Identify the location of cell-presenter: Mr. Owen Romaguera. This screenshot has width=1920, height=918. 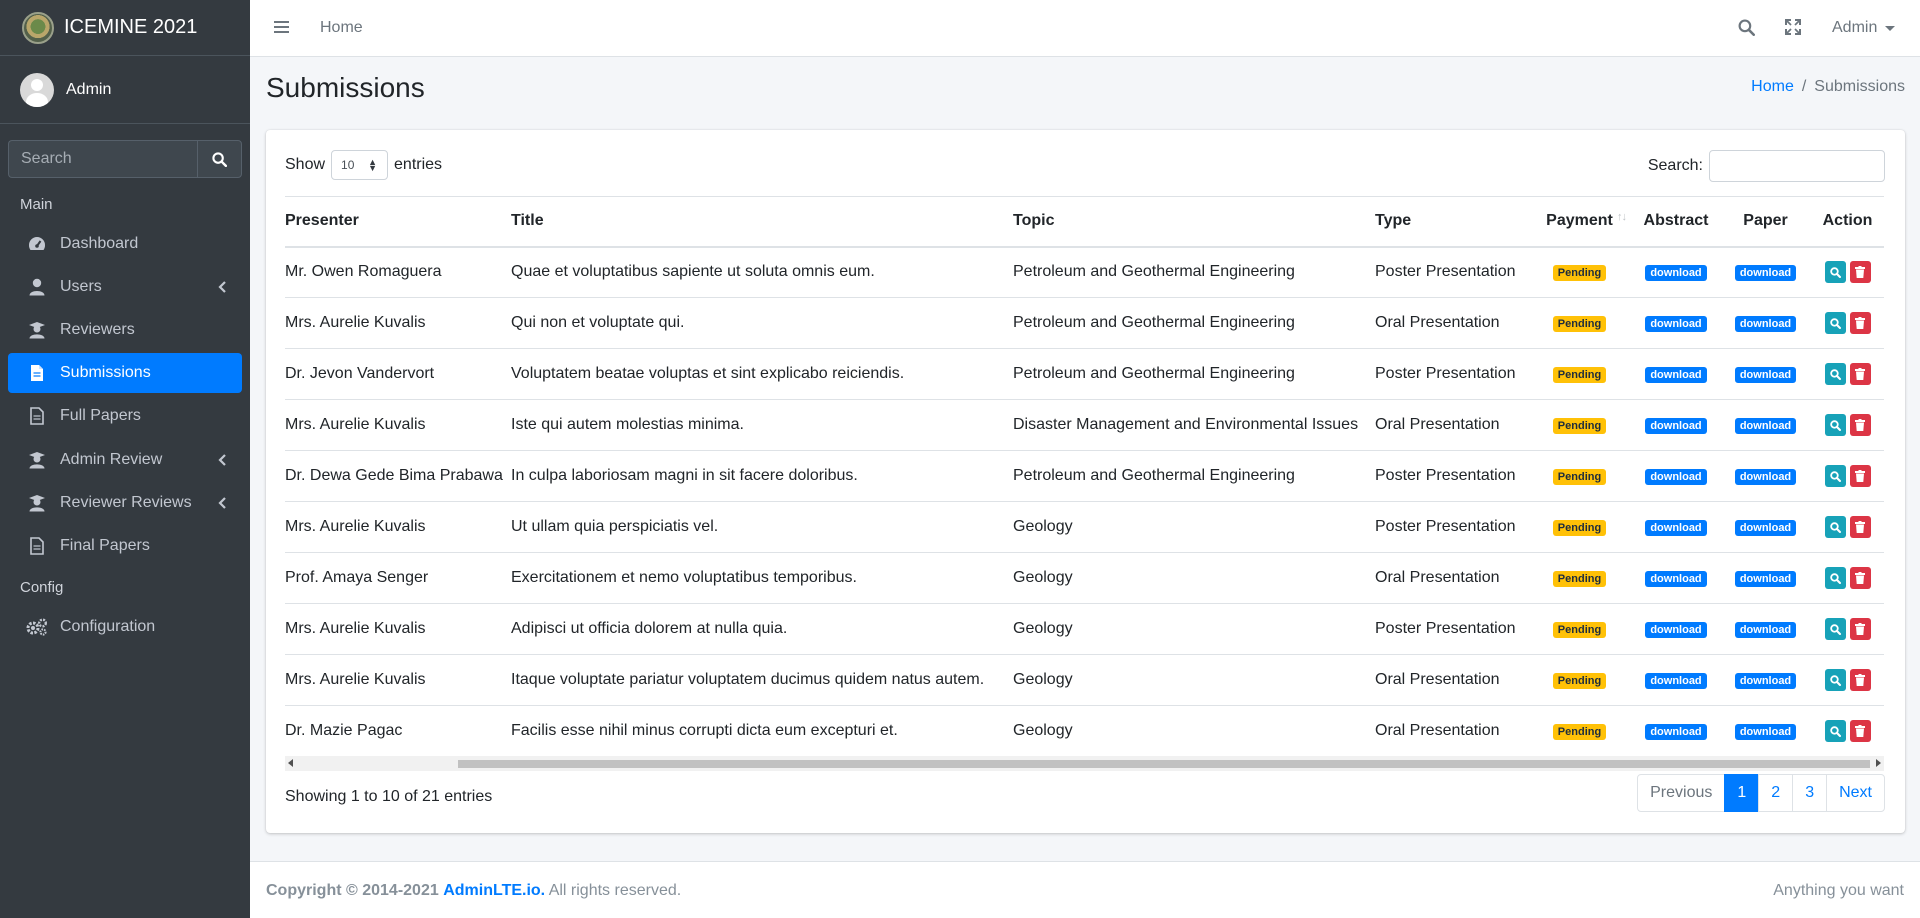
(394, 272).